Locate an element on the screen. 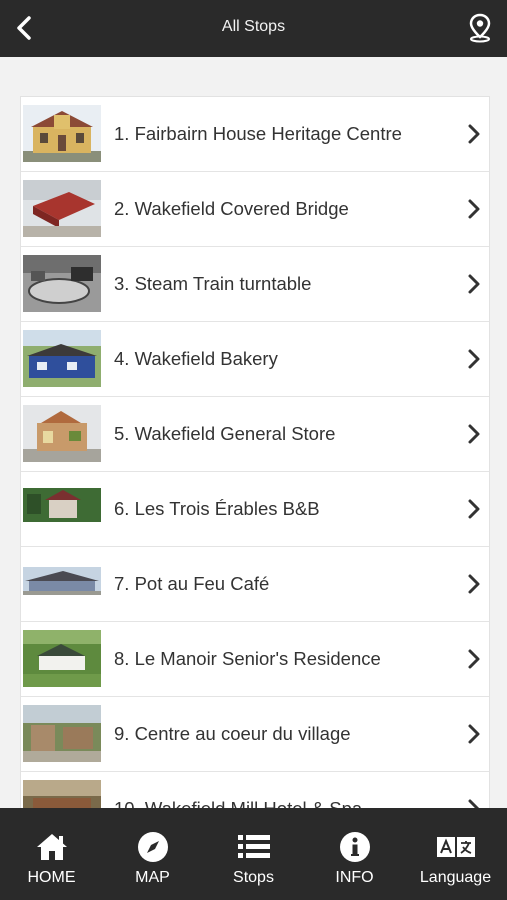  bottom-tab-bar: HOME MAP Stops INFO Language is located at coordinates (253, 854).